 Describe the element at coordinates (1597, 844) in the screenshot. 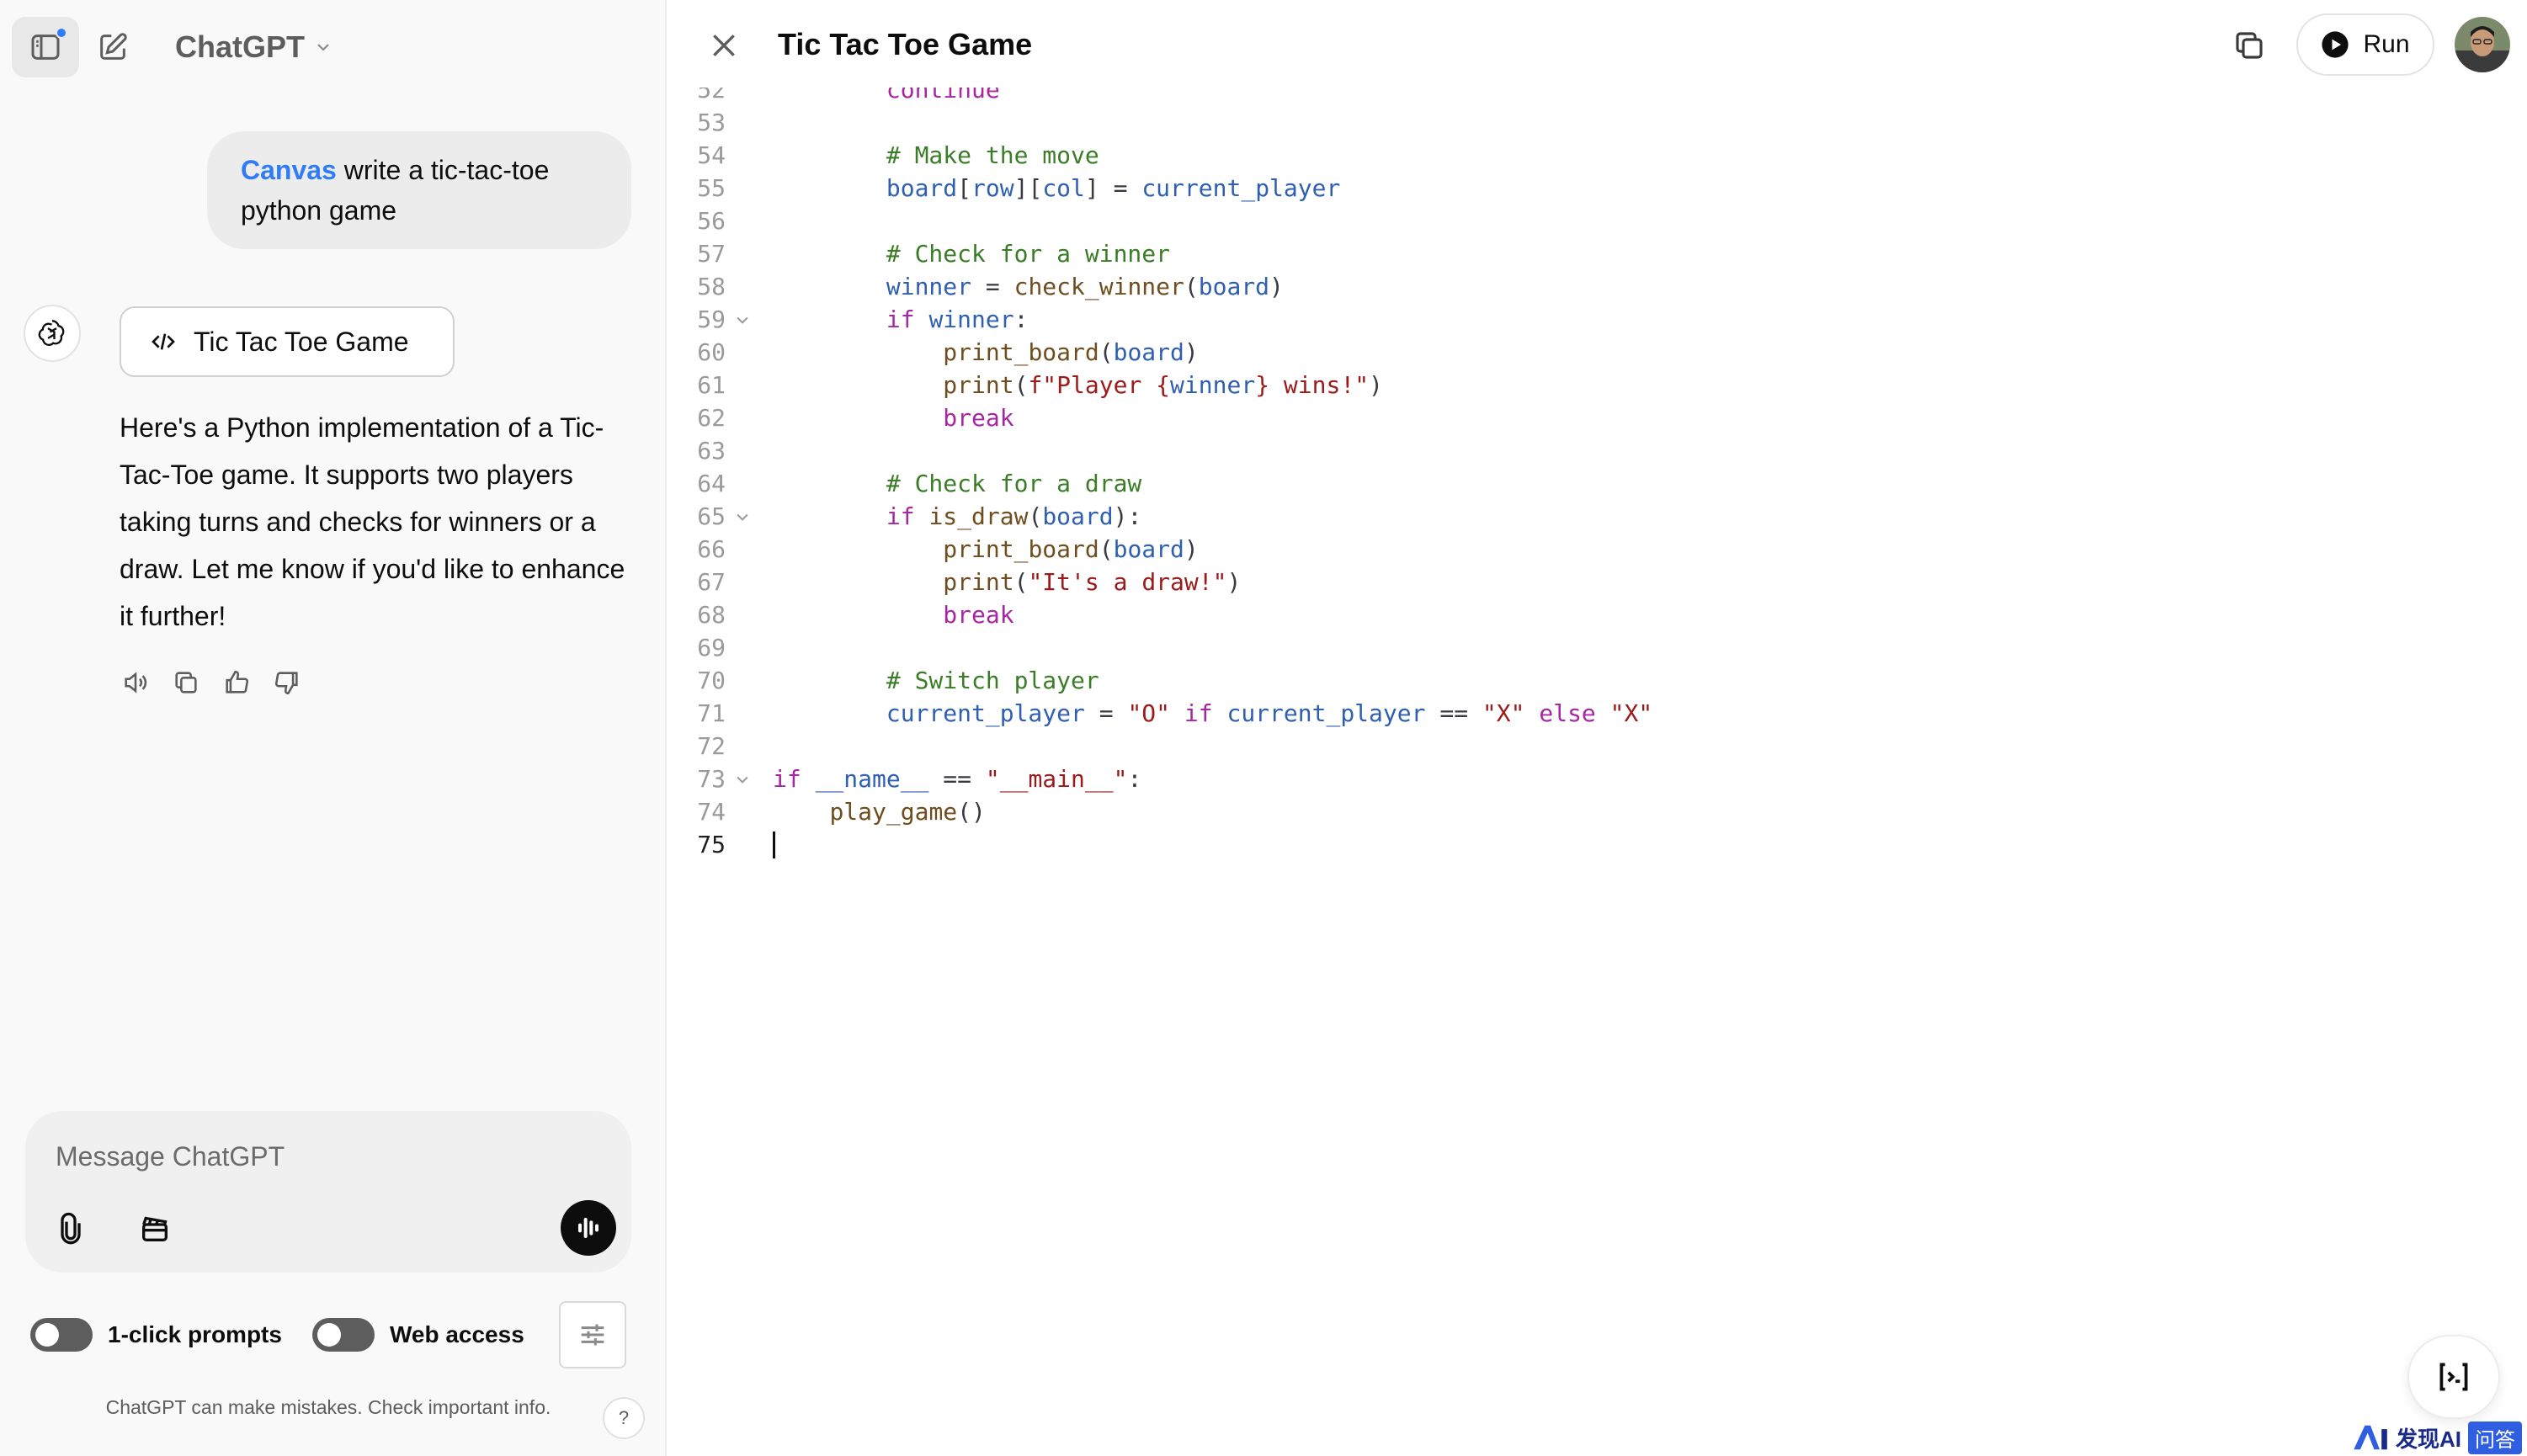

I see `code-line: 75` at that location.